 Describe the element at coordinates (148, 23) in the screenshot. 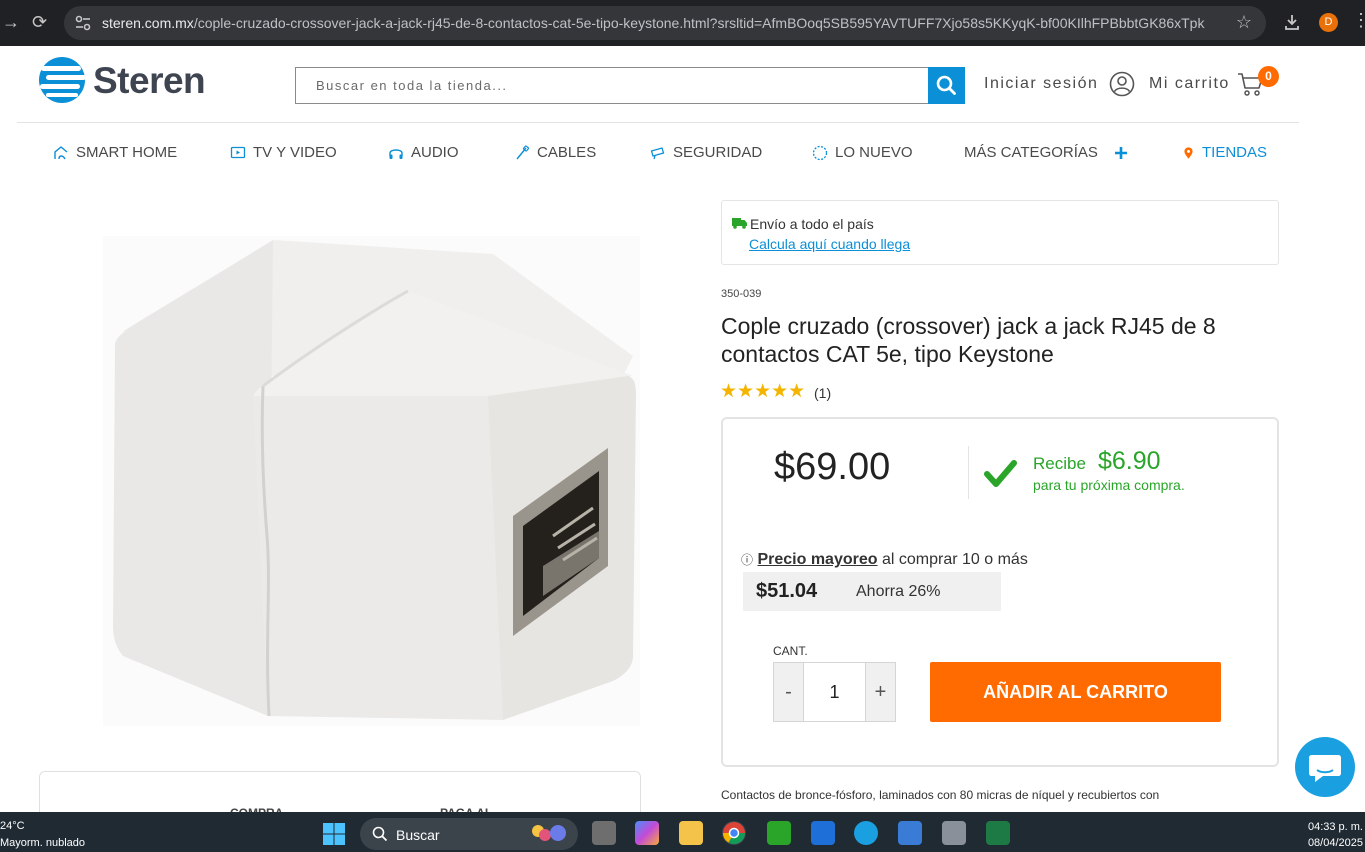

I see `url-host: steren.com.mx` at that location.